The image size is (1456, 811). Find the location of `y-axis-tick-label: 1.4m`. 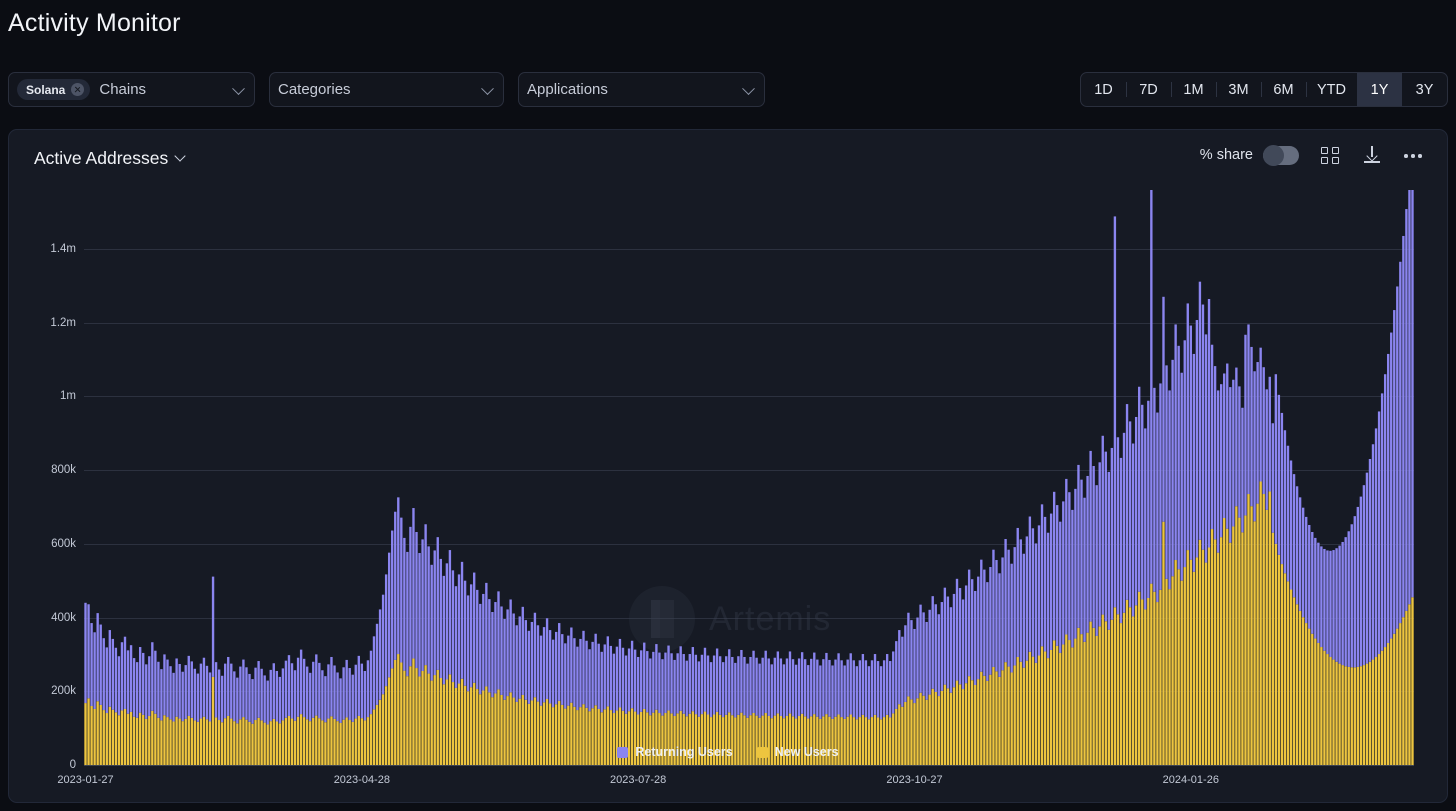

y-axis-tick-label: 1.4m is located at coordinates (63, 248).